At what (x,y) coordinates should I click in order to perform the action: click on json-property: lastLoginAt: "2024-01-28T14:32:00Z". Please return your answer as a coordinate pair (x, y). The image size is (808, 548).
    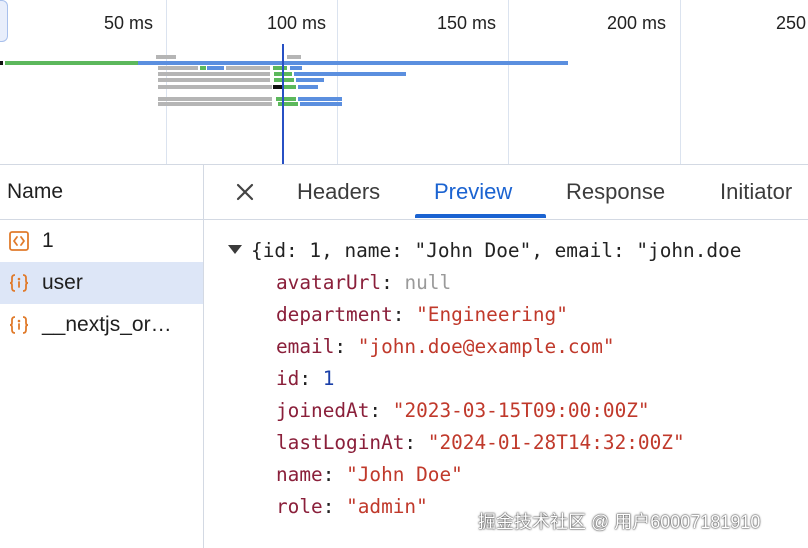
    Looking at the image, I should click on (480, 442).